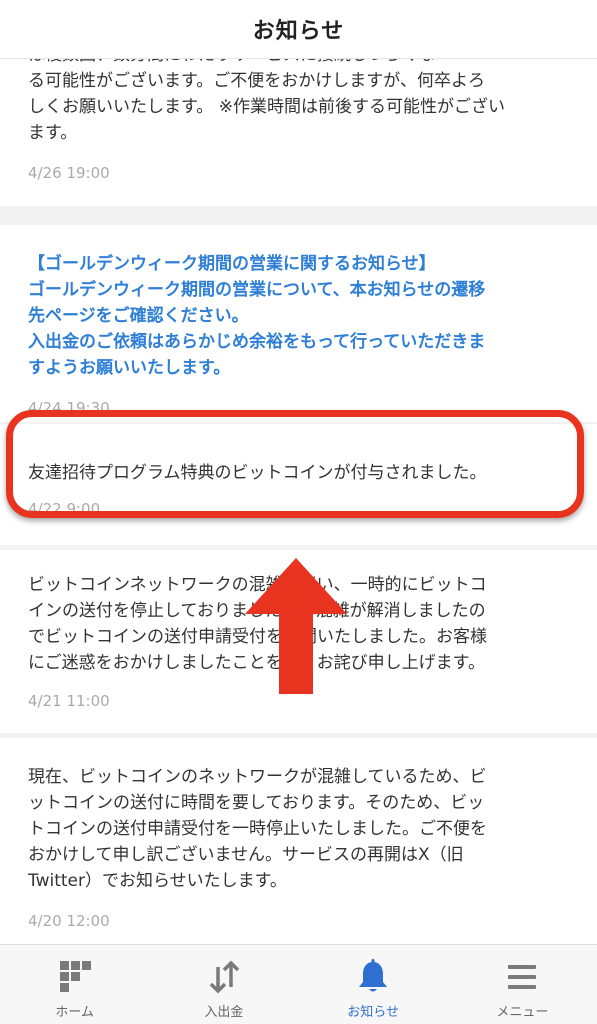 This screenshot has width=597, height=1024. I want to click on notice-line: 【ゴールデンウィーク期間の営業に関するお知らせ】, so click(232, 264).